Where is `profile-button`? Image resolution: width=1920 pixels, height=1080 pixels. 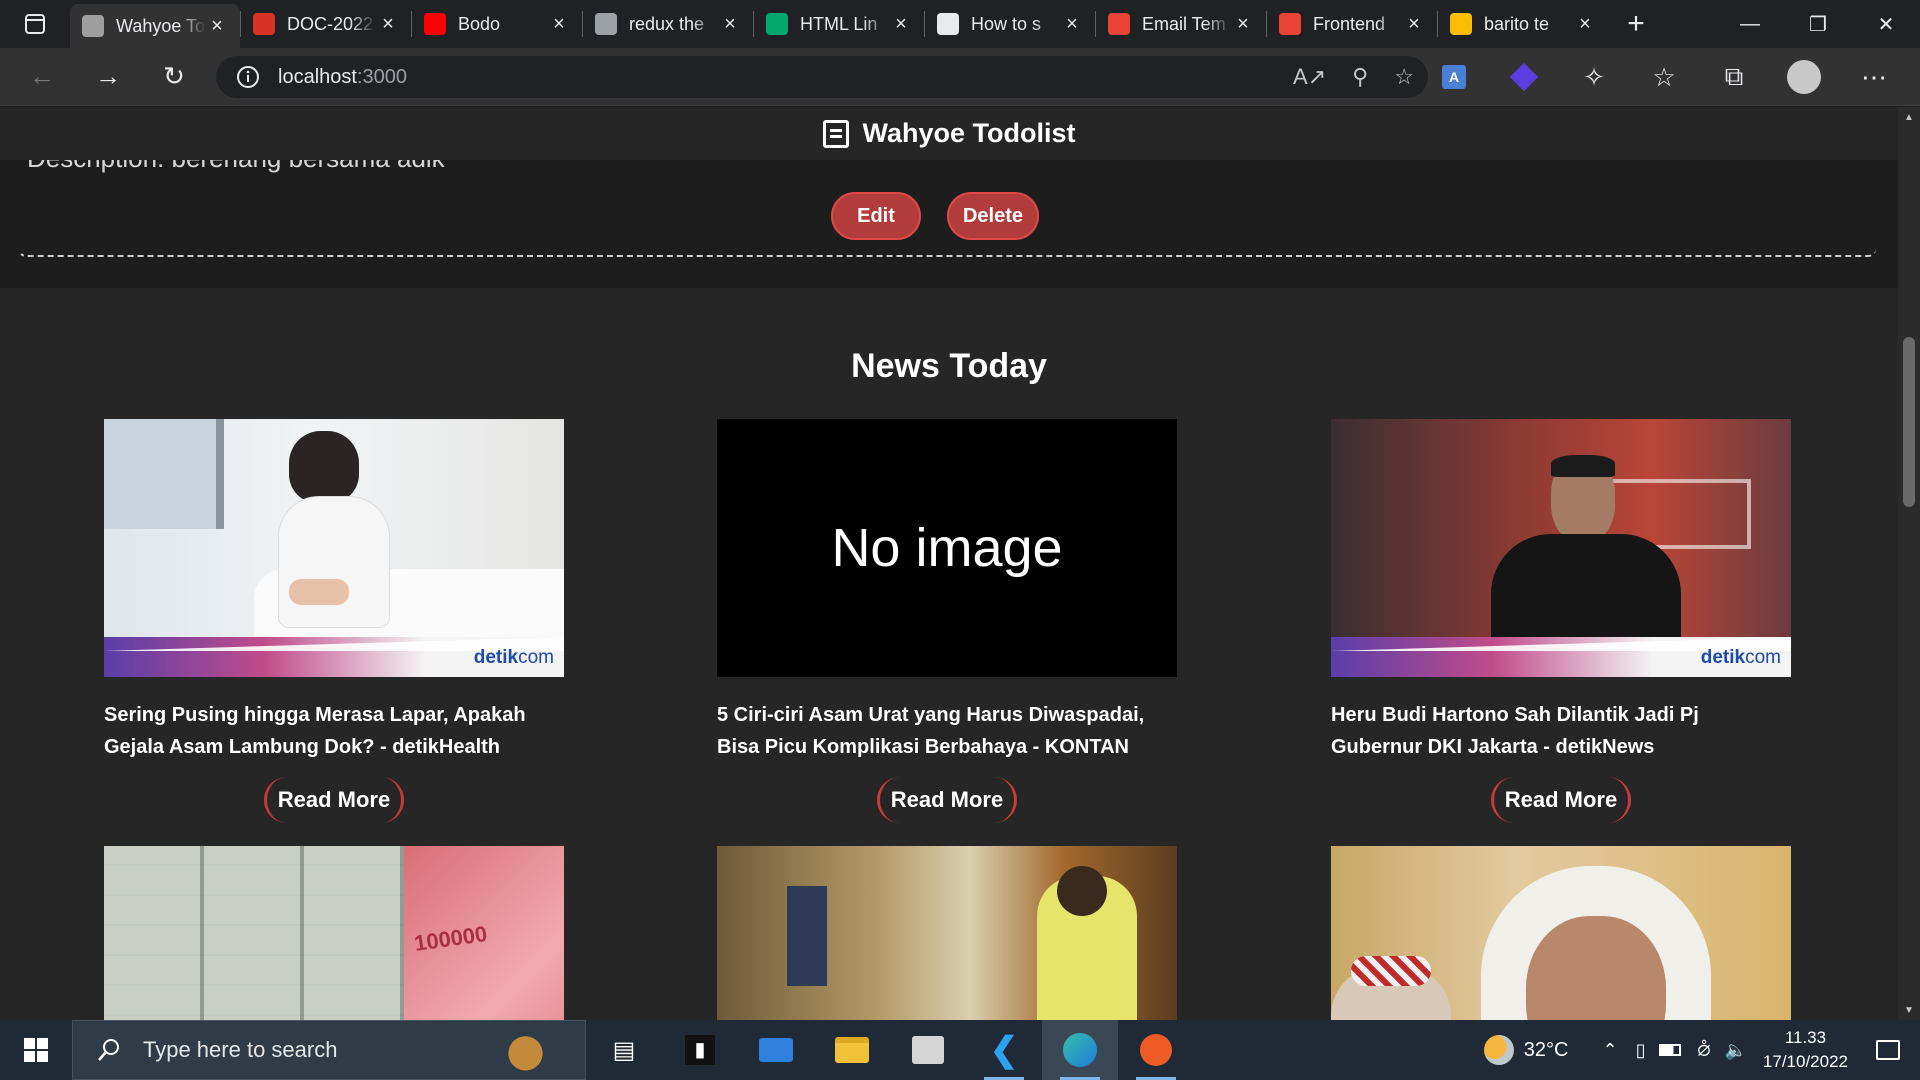 profile-button is located at coordinates (1804, 77).